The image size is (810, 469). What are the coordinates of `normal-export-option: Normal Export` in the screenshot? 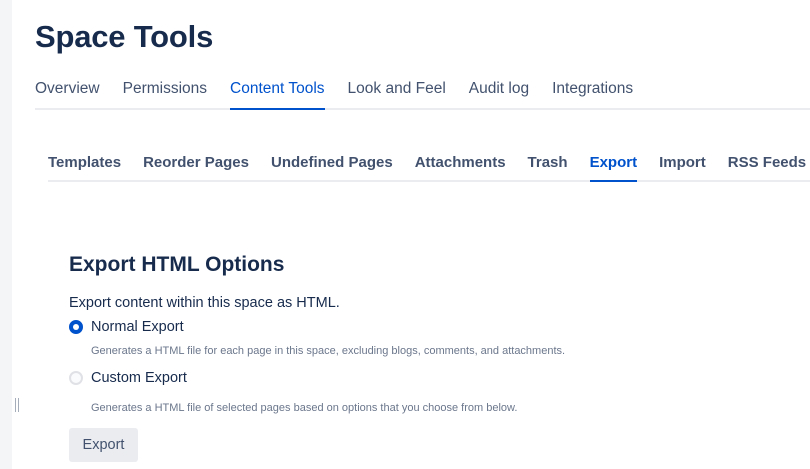 It's located at (126, 327).